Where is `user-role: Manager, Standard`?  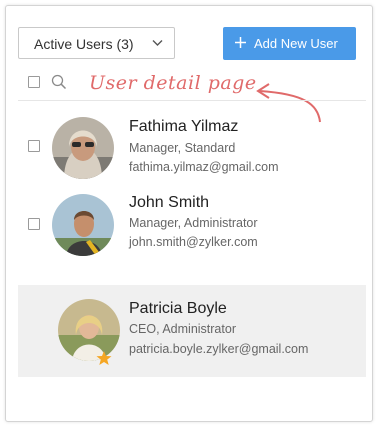 user-role: Manager, Standard is located at coordinates (182, 148).